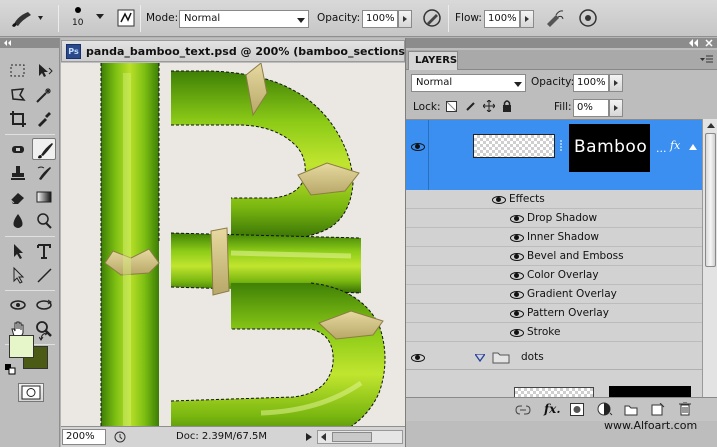 Image resolution: width=717 pixels, height=447 pixels. Describe the element at coordinates (21, 346) in the screenshot. I see `foreground-color-swatch` at that location.